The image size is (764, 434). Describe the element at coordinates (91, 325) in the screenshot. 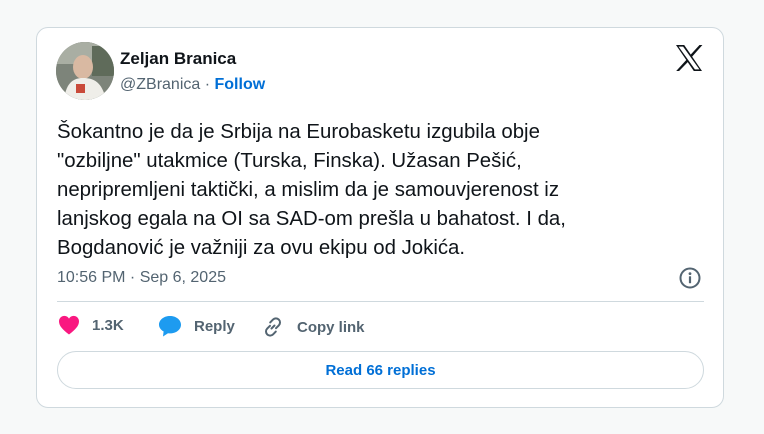

I see `like-button: 1.3K` at that location.